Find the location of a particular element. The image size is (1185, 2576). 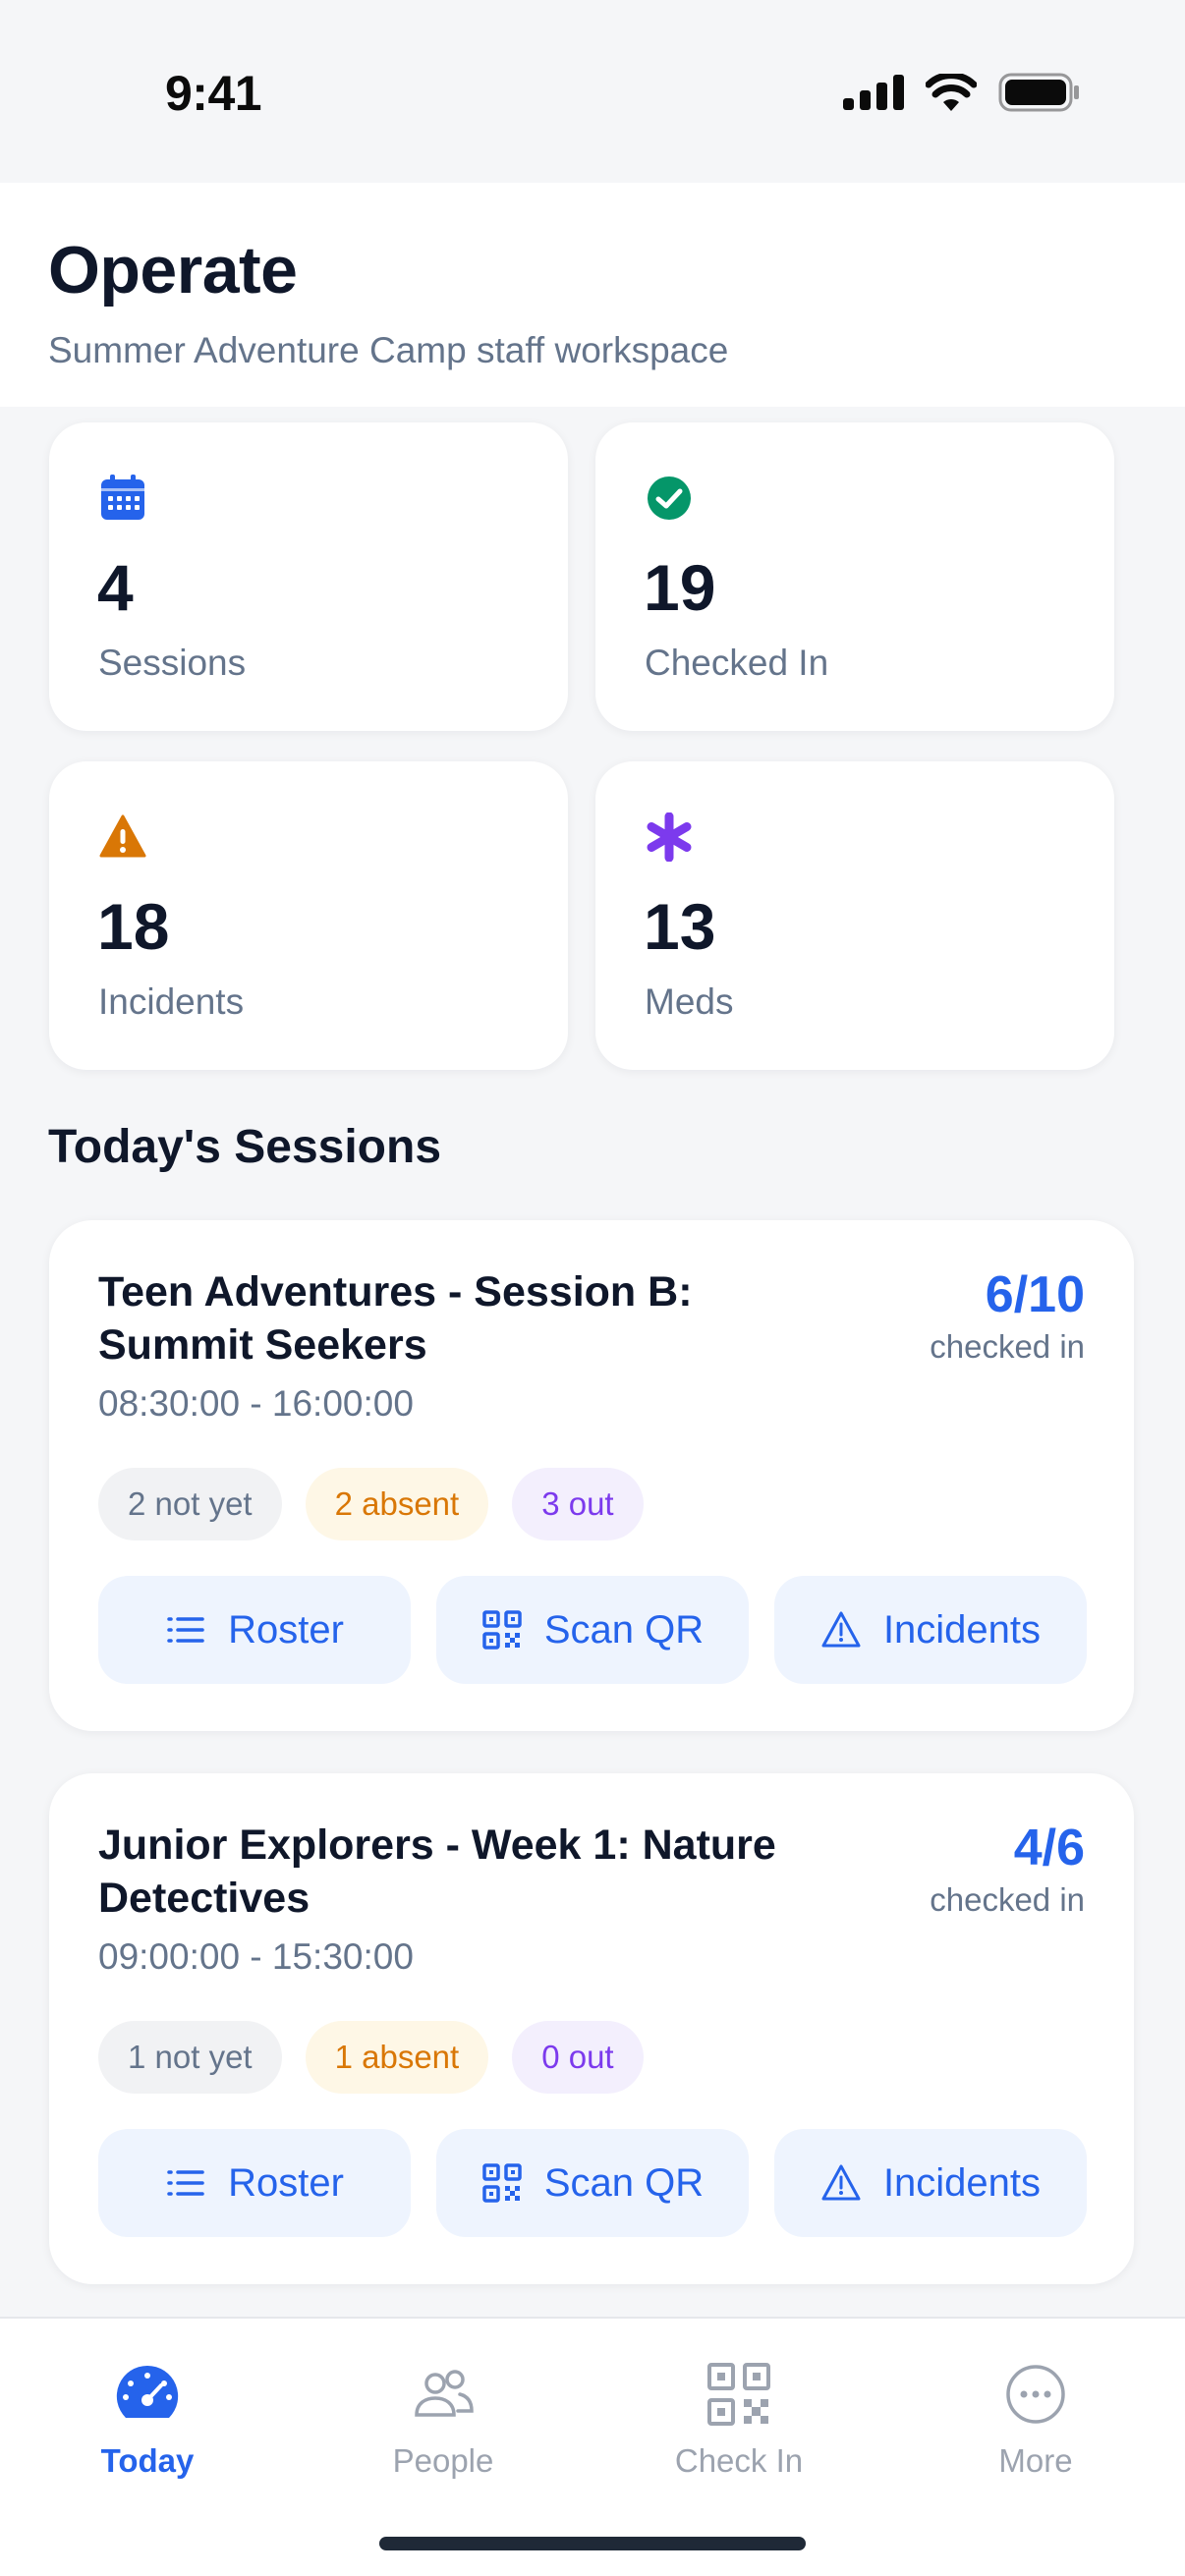

page-subtitle: Summer Adventure Camp staff workspace is located at coordinates (388, 350).